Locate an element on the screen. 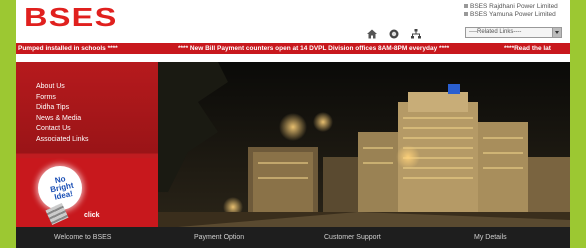  nav-payment-option: Payment Option is located at coordinates (219, 237).